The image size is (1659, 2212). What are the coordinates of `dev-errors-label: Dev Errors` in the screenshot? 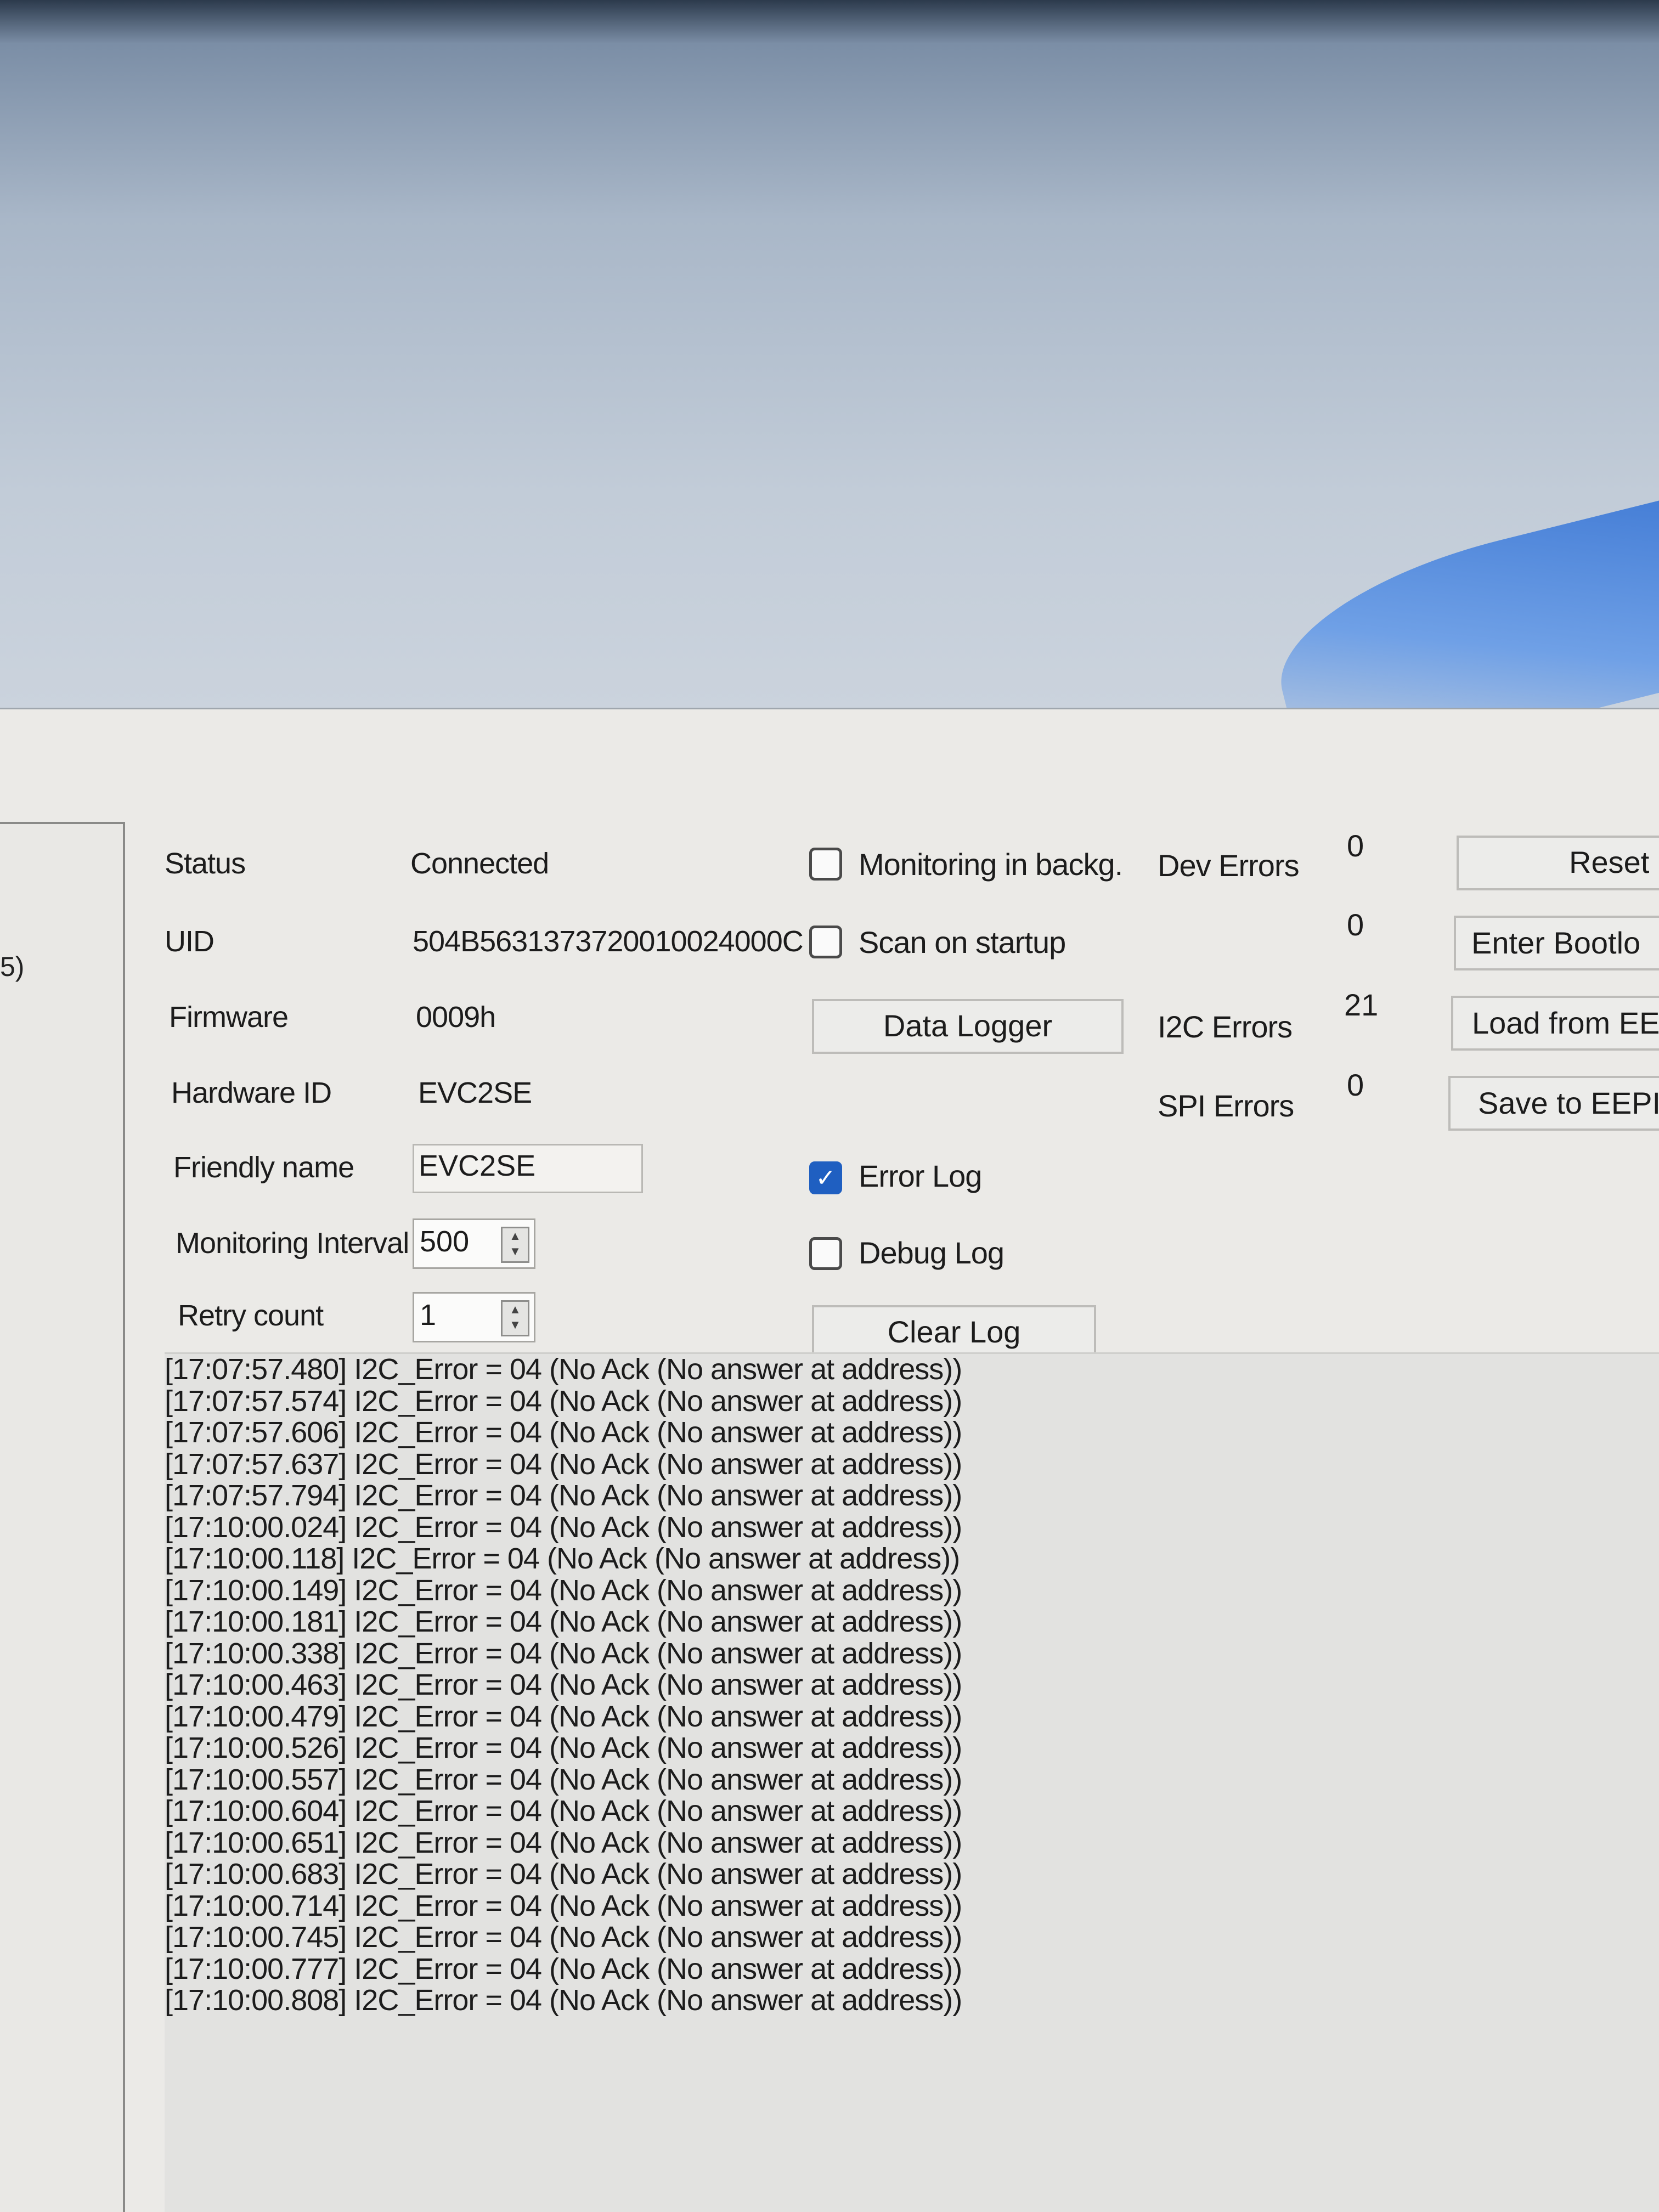 It's located at (1229, 866).